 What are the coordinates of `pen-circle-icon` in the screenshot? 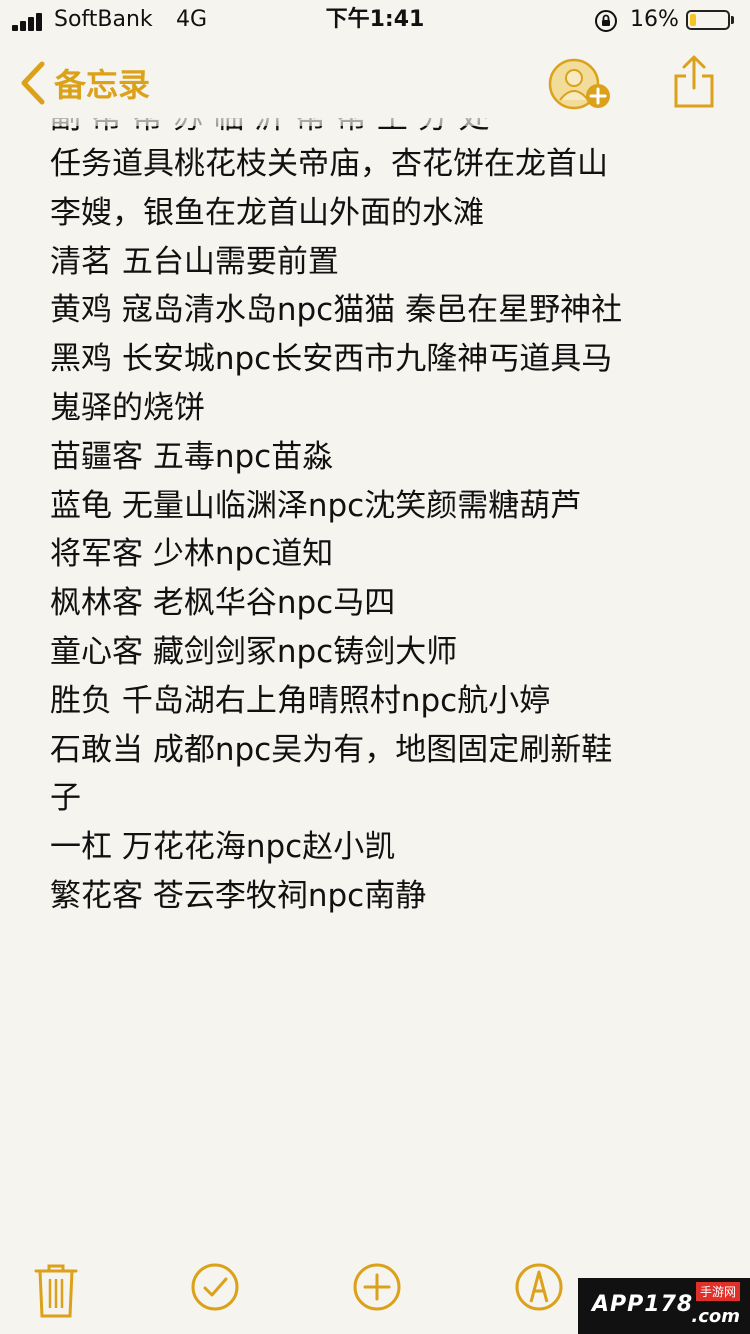 It's located at (539, 1287).